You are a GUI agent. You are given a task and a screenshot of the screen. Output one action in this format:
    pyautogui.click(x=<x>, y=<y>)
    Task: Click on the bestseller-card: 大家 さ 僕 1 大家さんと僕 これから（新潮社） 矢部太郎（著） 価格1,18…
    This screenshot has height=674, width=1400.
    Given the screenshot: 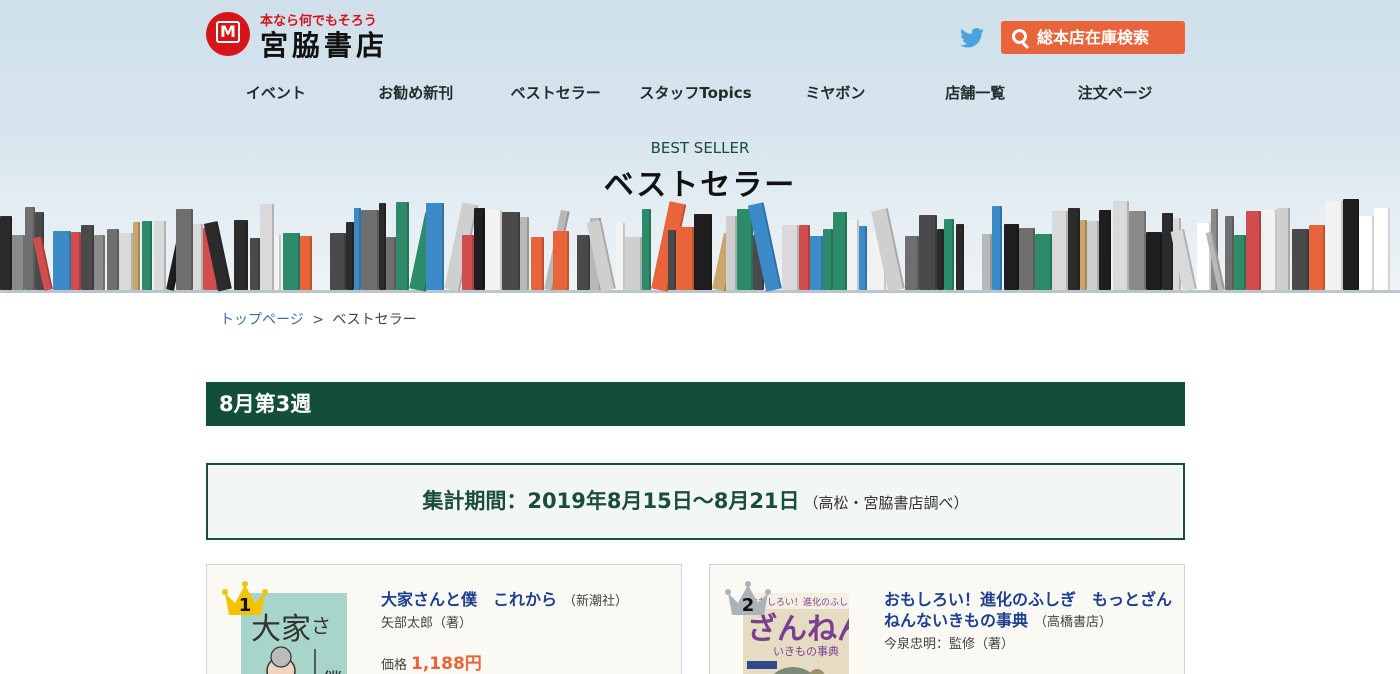 What is the action you would take?
    pyautogui.click(x=444, y=619)
    